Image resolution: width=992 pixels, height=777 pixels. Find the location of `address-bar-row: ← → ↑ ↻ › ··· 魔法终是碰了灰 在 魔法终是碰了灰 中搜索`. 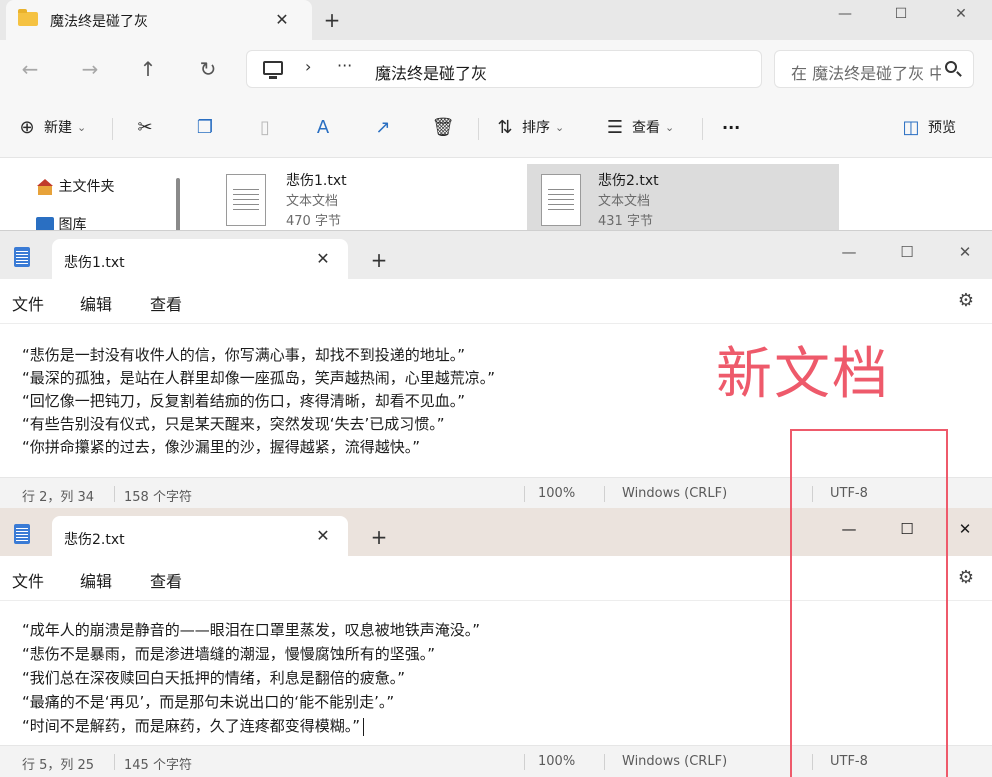

address-bar-row: ← → ↑ ↻ › ··· 魔法终是碰了灰 在 魔法终是碰了灰 中搜索 is located at coordinates (496, 69).